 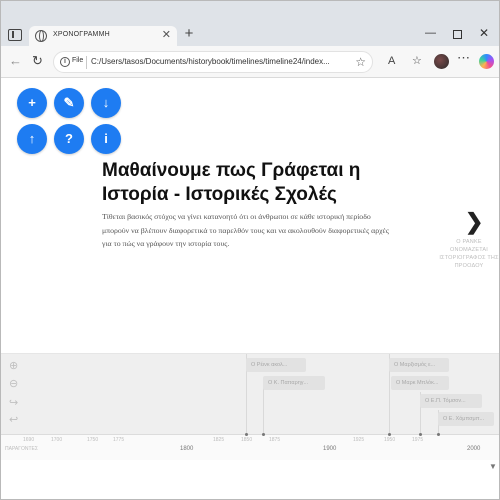 I want to click on next-slide-arrow-icon: ❯, so click(x=474, y=222).